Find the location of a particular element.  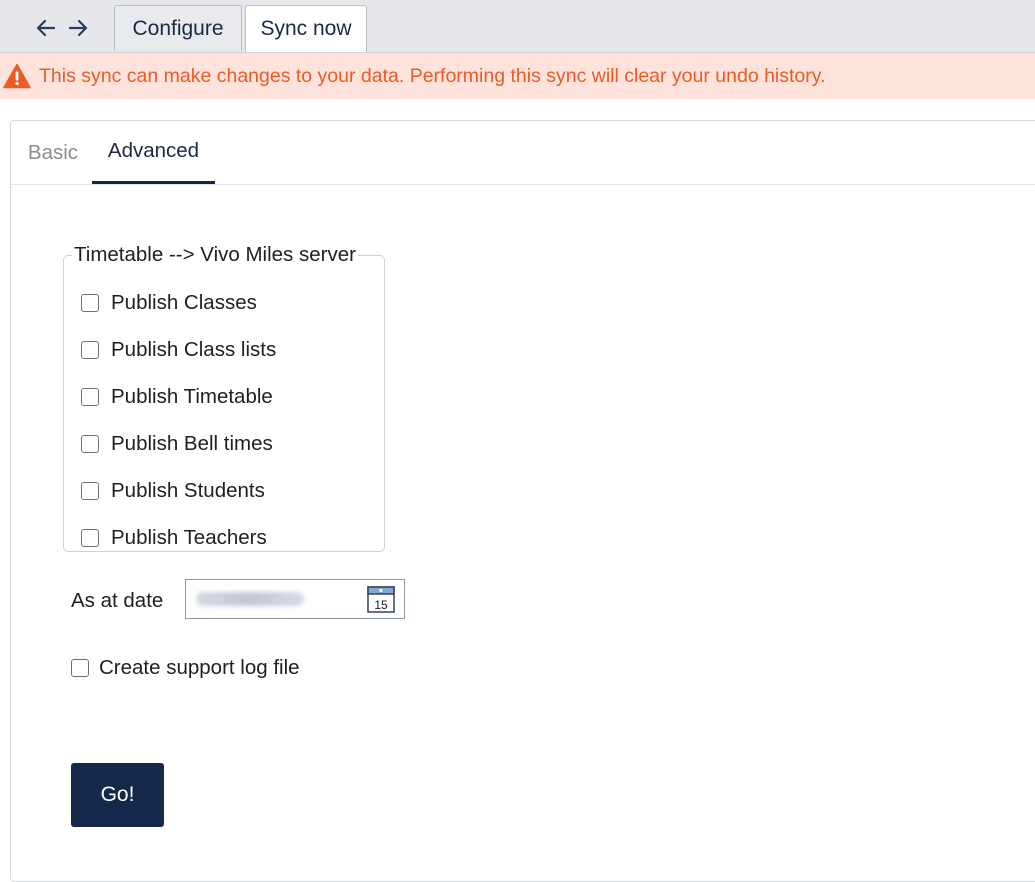

publish-timetable-checkbox is located at coordinates (90, 397).